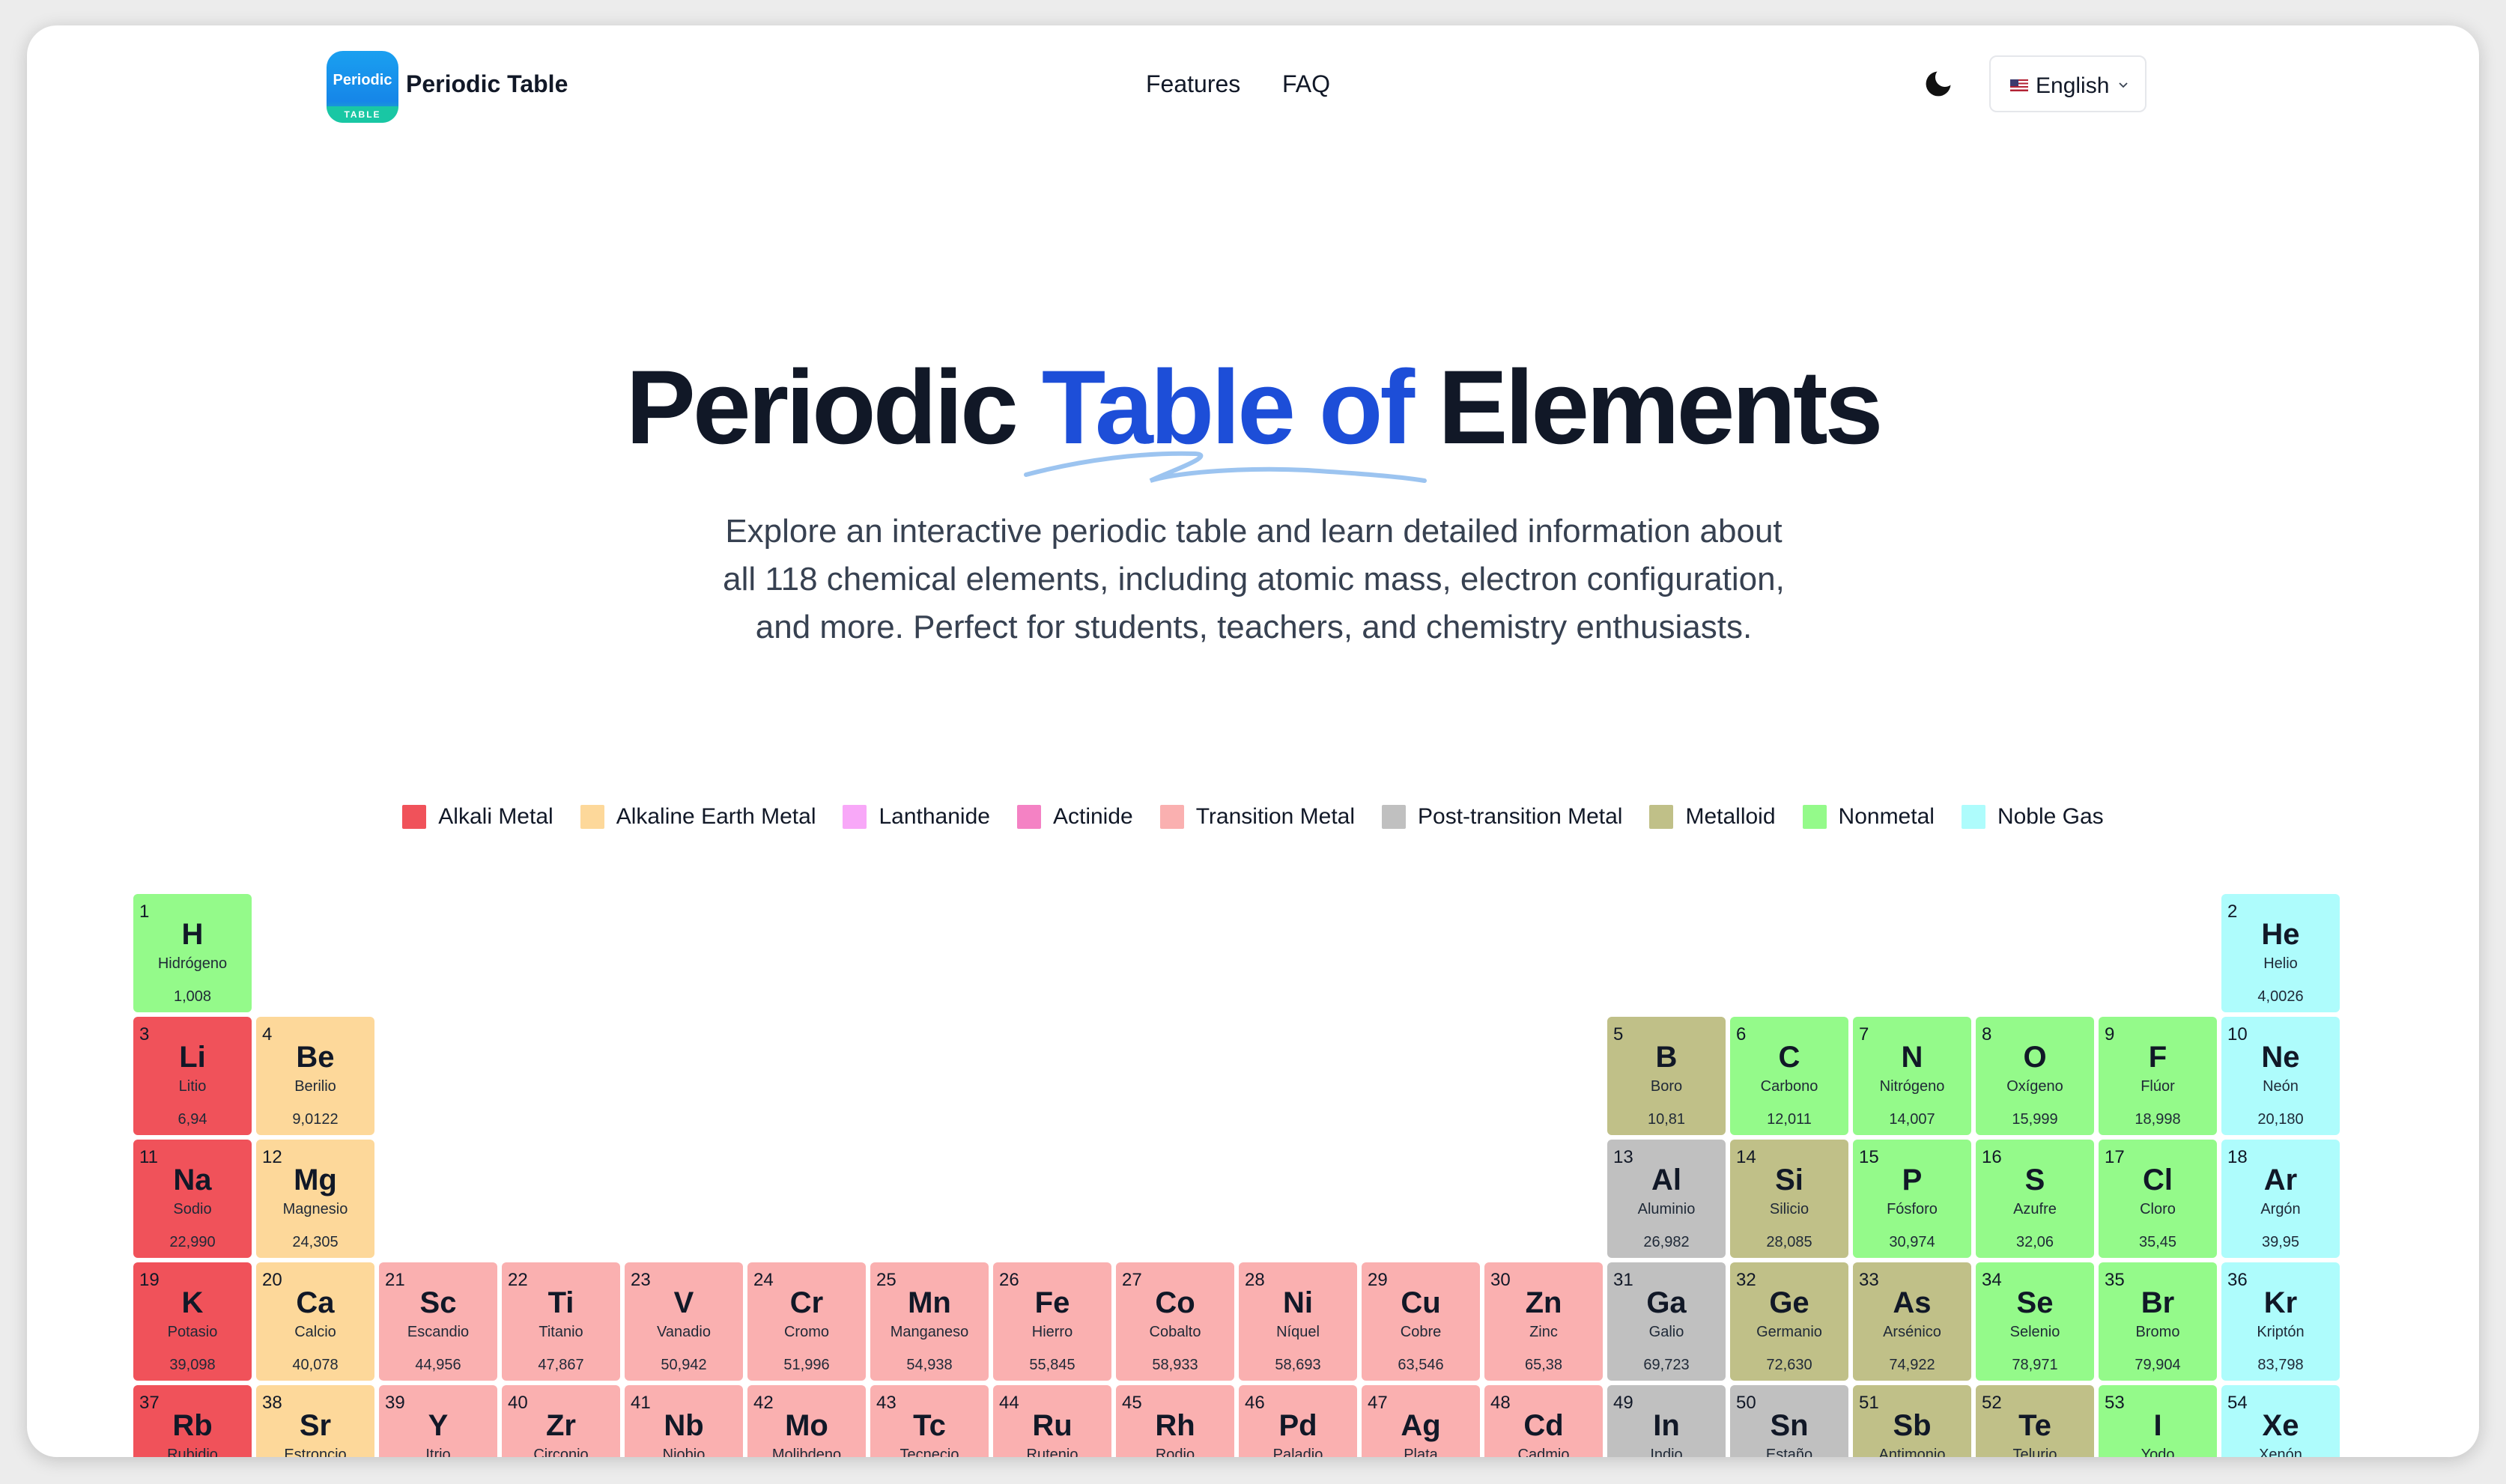 The height and width of the screenshot is (1484, 2506). Describe the element at coordinates (2280, 1199) in the screenshot. I see `element-cell-ar: 18 Ar Argón 39,95` at that location.